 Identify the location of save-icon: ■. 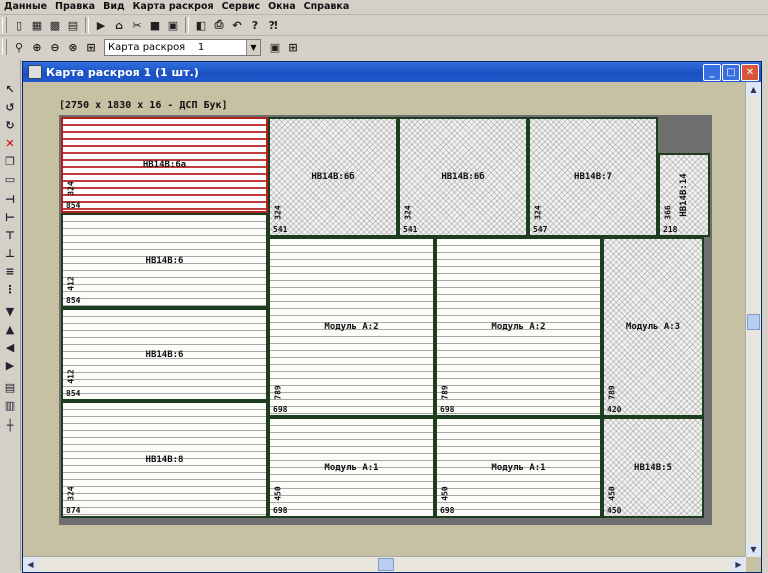
(155, 25).